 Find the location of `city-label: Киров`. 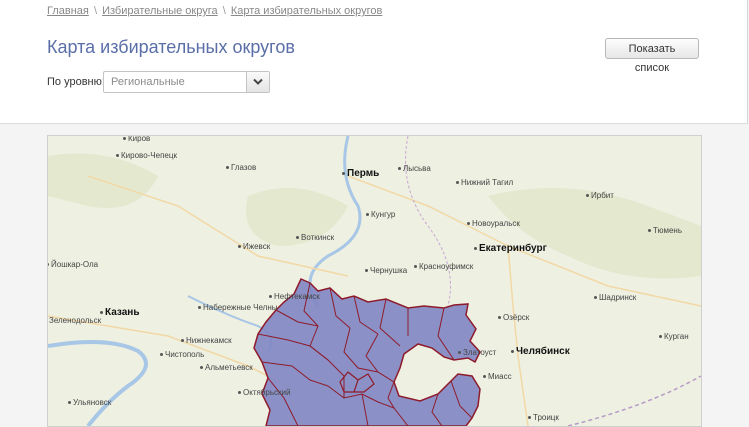

city-label: Киров is located at coordinates (136, 139).